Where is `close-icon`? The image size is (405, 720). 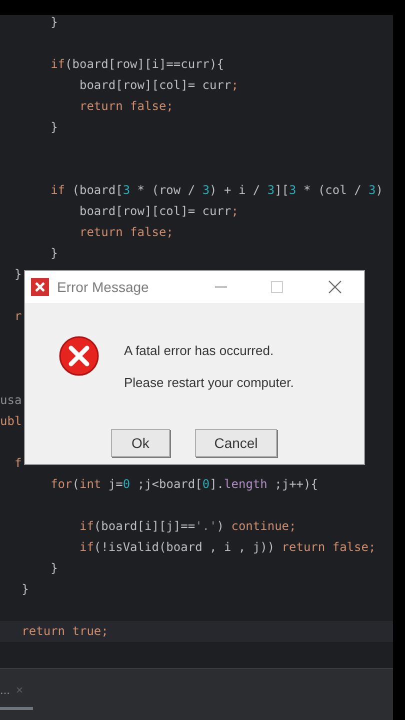
close-icon is located at coordinates (335, 287).